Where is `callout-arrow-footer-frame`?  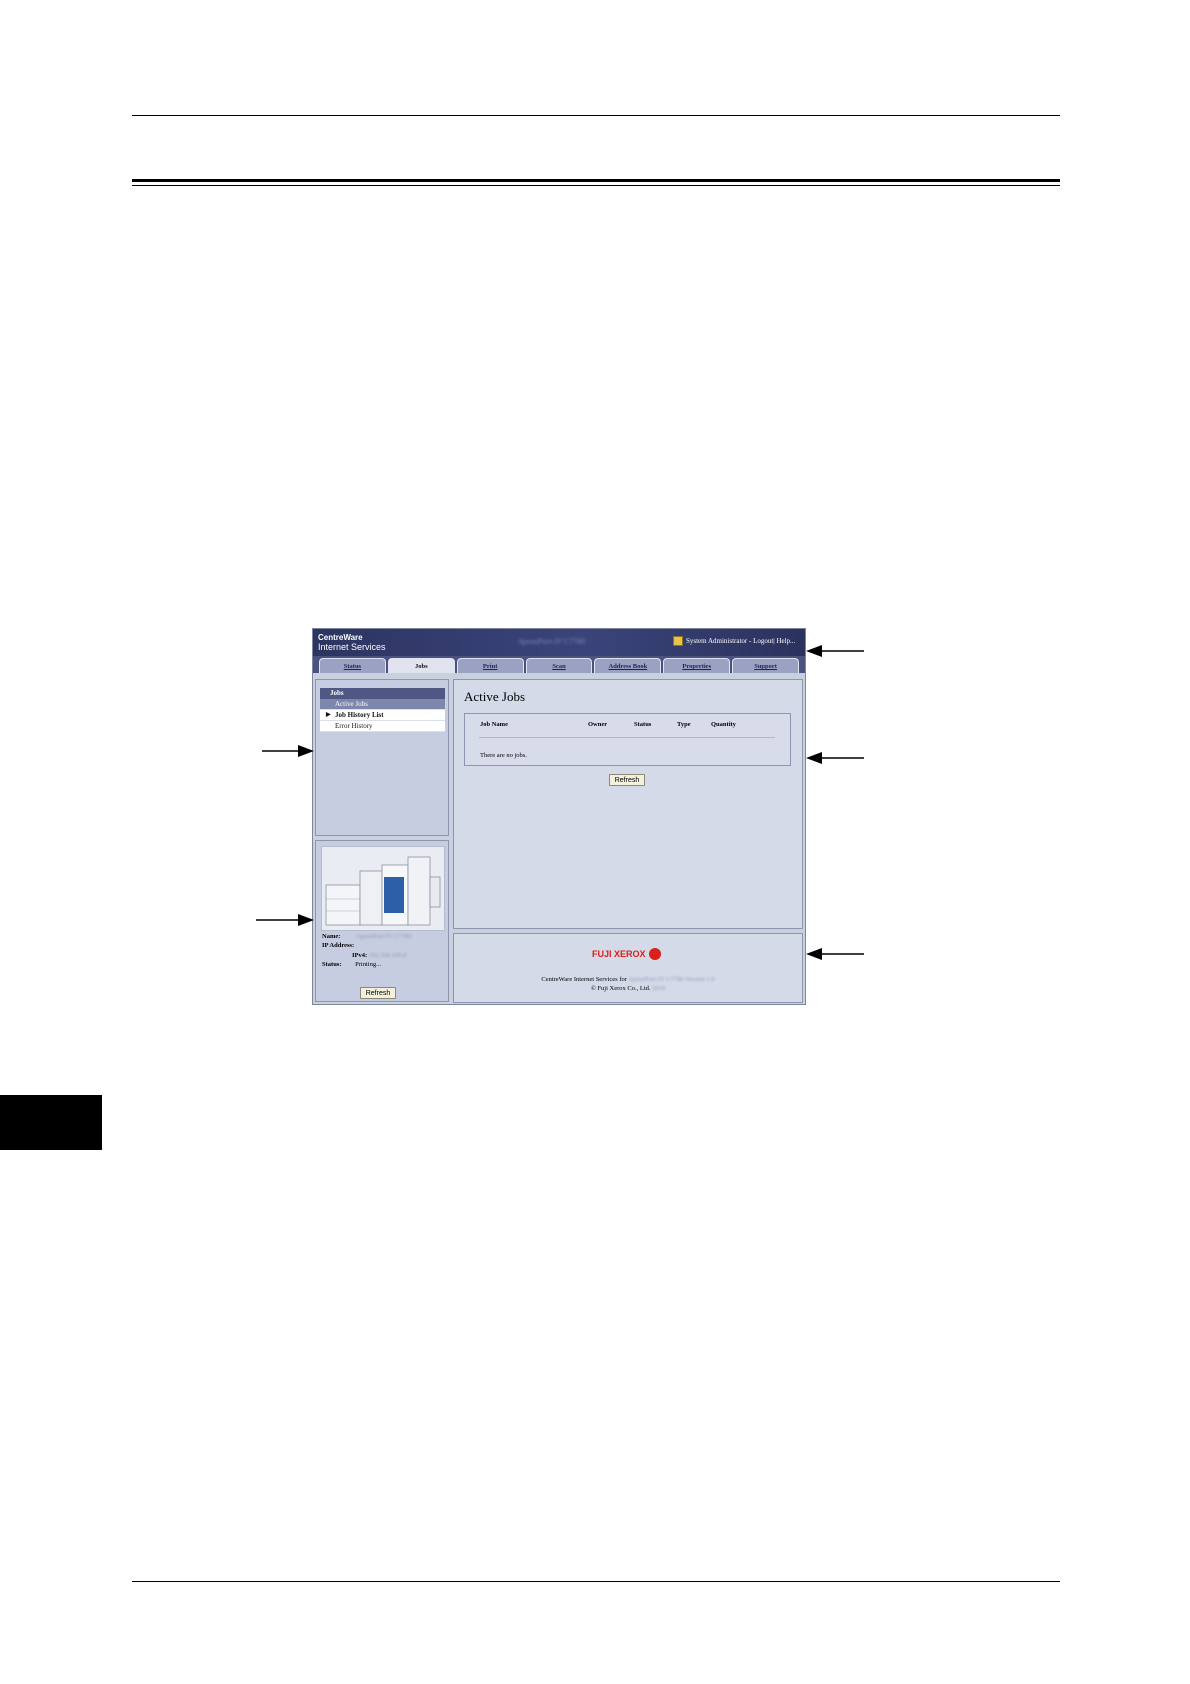
callout-arrow-footer-frame is located at coordinates (835, 954).